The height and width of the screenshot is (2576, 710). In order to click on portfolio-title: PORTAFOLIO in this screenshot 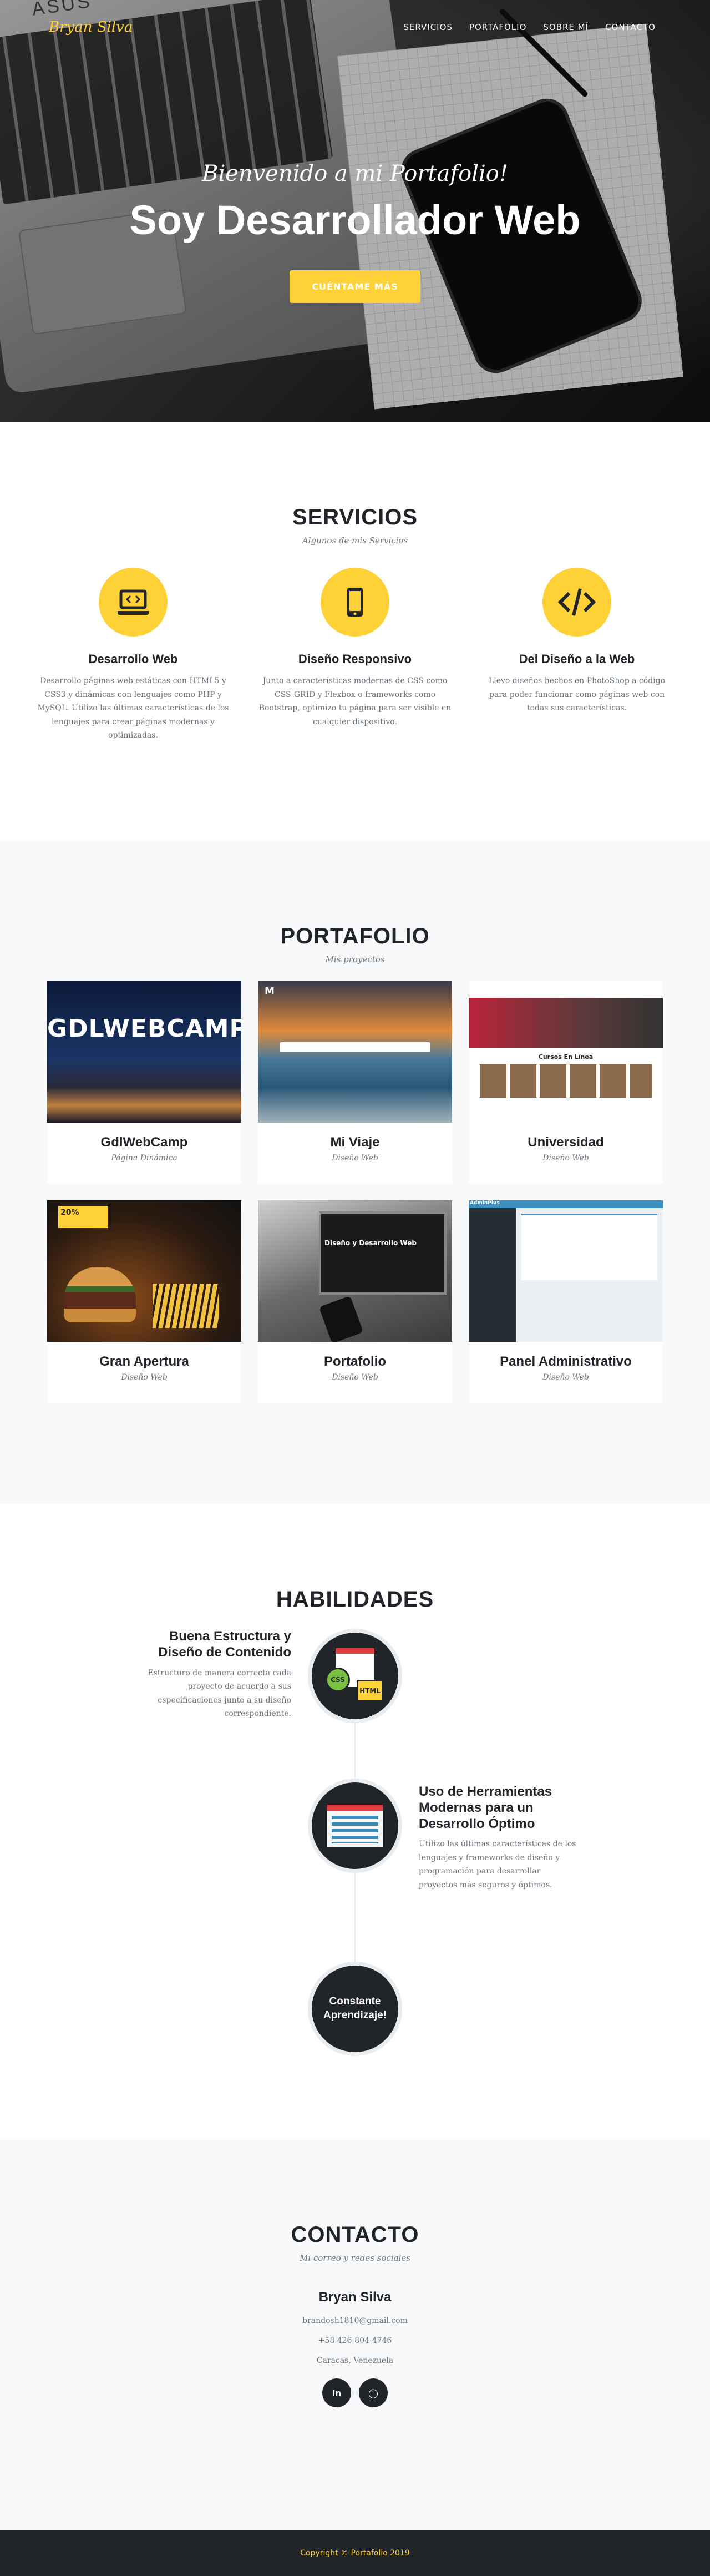, I will do `click(355, 936)`.